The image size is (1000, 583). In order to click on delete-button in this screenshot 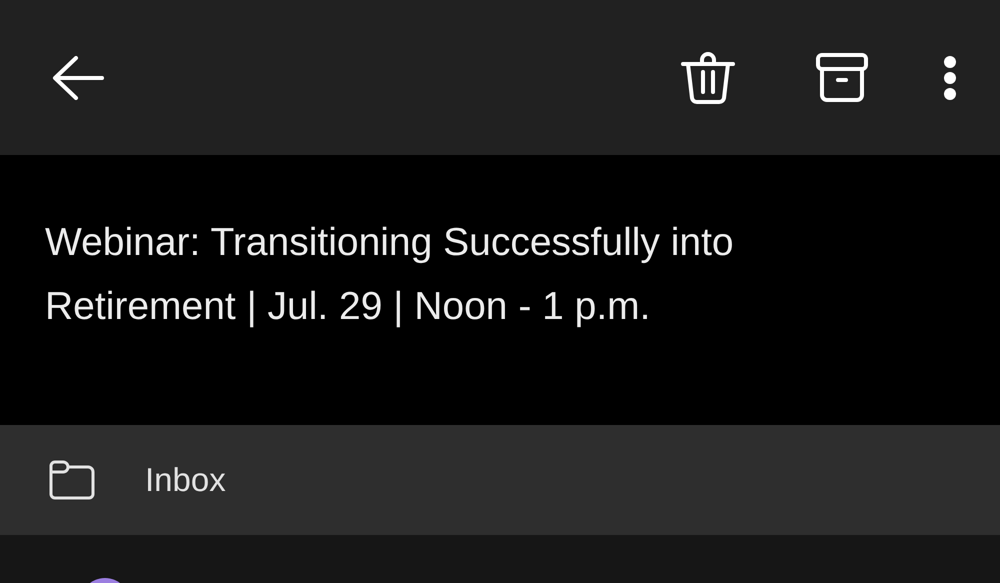, I will do `click(708, 78)`.